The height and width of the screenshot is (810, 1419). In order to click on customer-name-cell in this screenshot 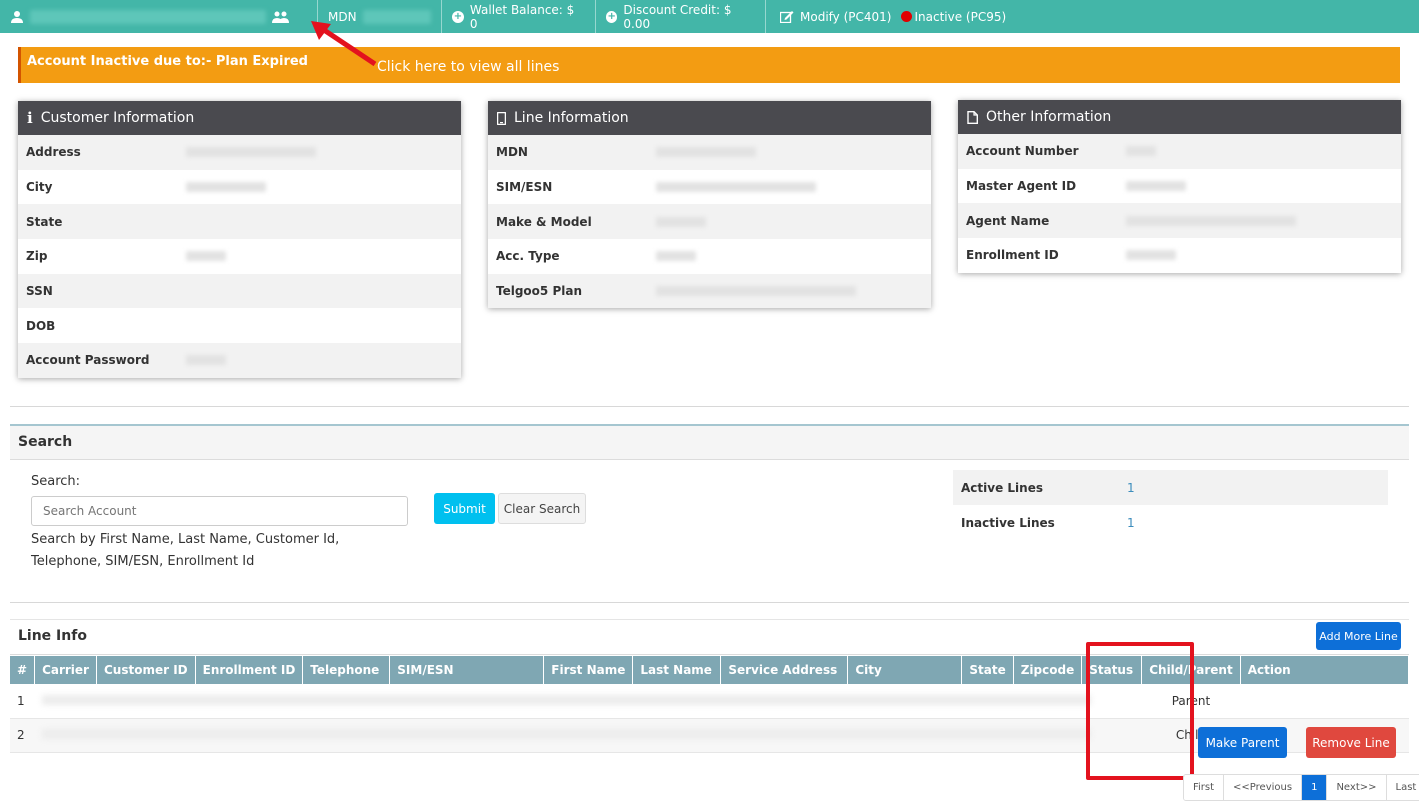, I will do `click(159, 16)`.